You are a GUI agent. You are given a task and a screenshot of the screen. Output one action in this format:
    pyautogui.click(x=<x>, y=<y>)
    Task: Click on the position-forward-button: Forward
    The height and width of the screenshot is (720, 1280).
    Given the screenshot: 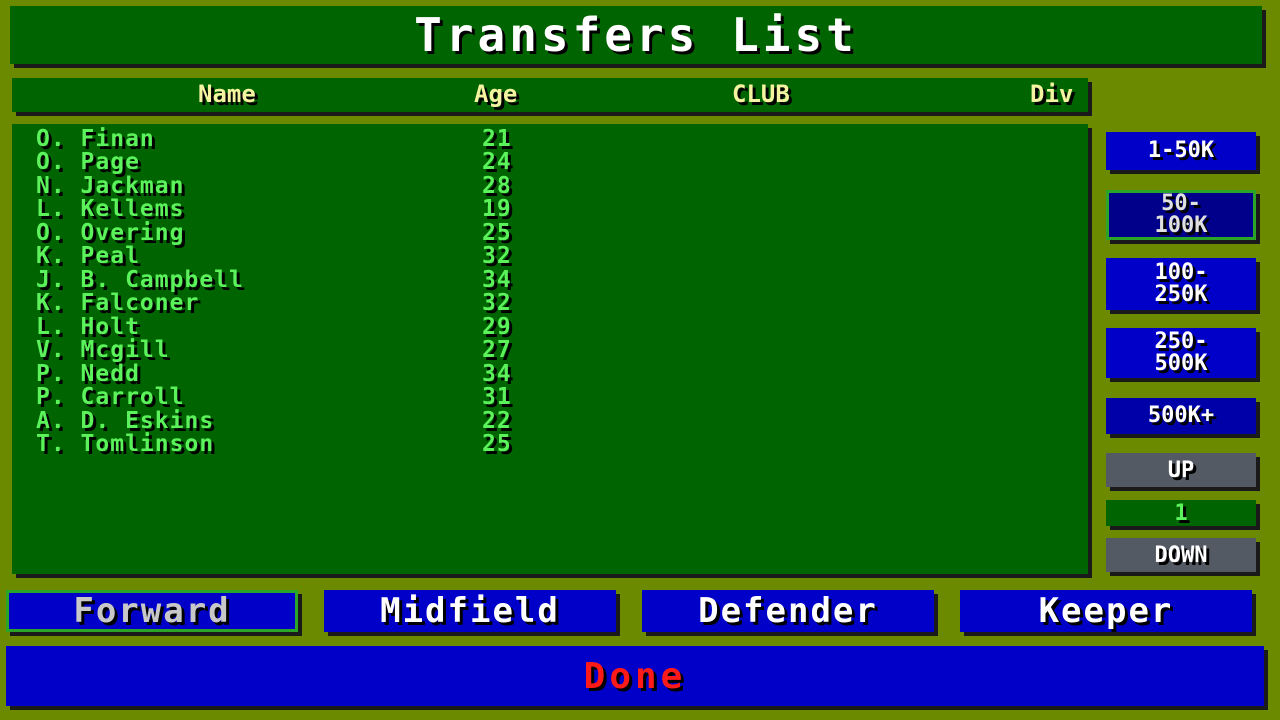 What is the action you would take?
    pyautogui.click(x=152, y=611)
    